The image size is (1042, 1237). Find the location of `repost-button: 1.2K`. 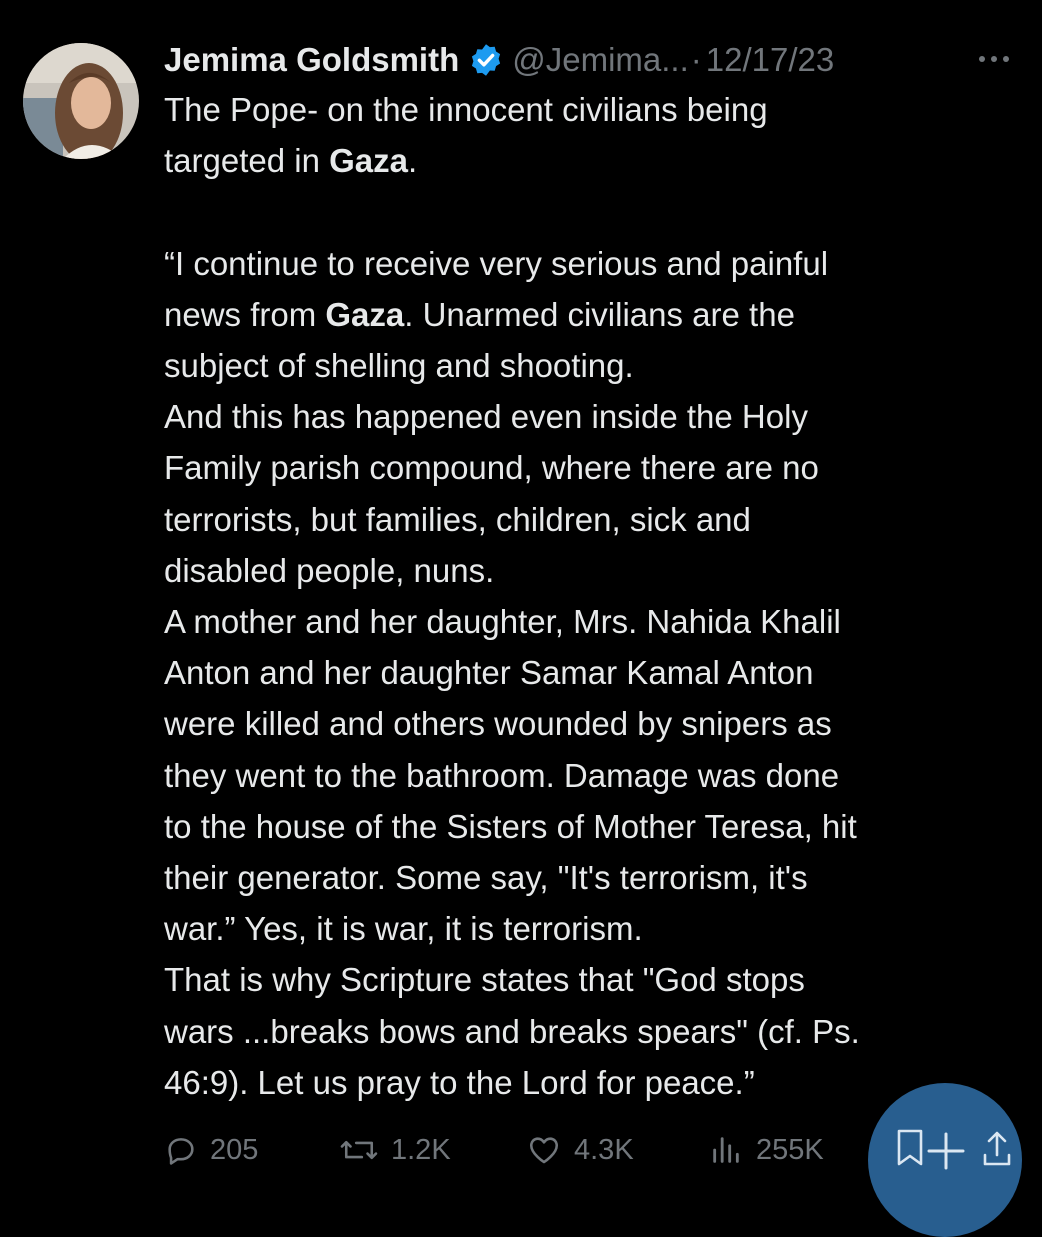

repost-button: 1.2K is located at coordinates (395, 1150).